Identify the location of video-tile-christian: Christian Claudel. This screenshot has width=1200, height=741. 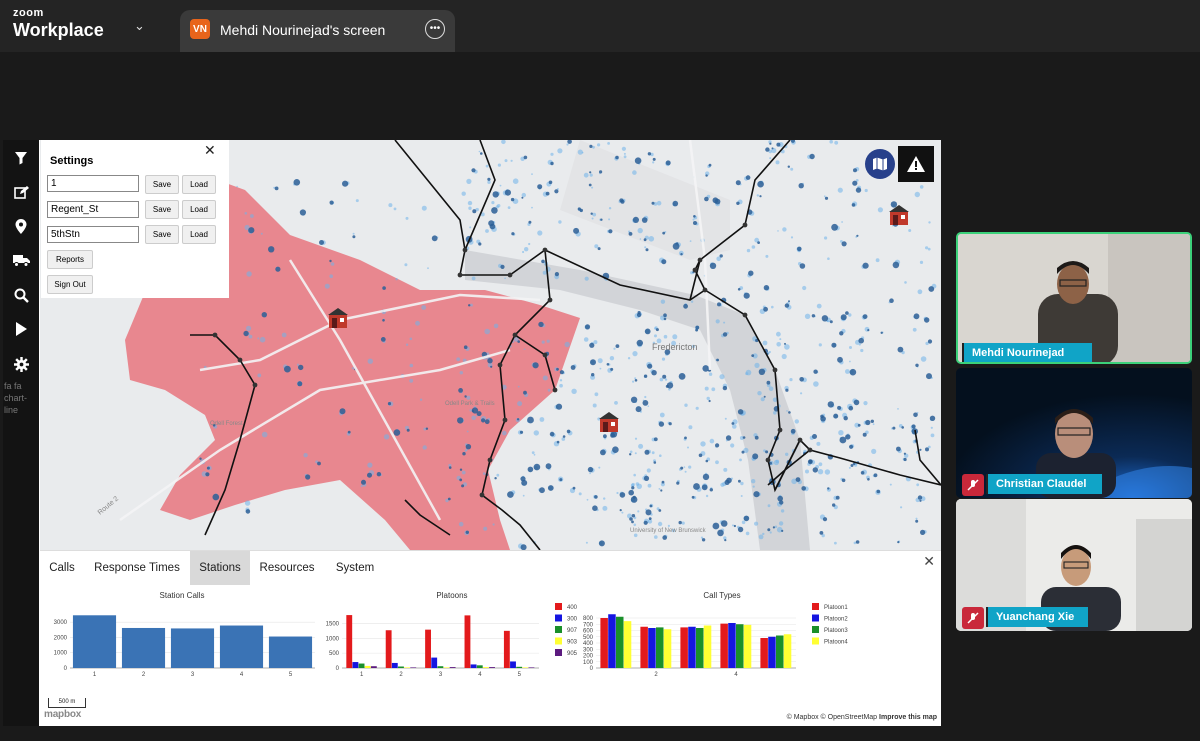
(1074, 433).